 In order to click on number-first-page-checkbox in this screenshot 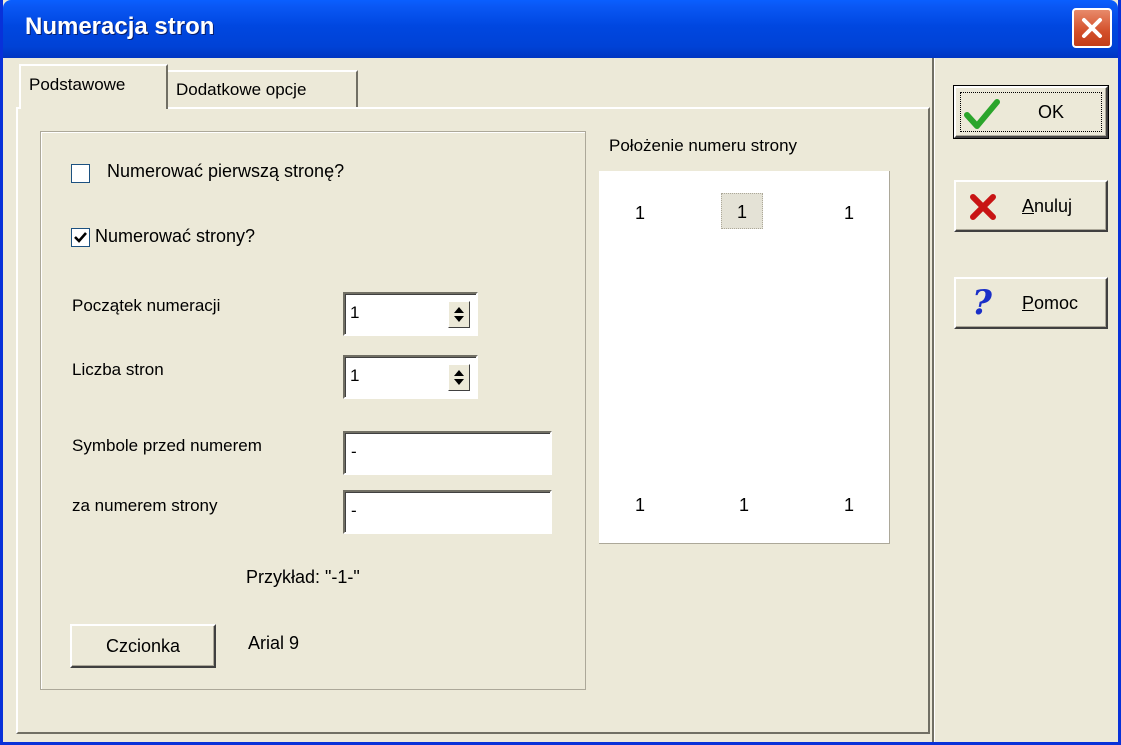, I will do `click(80, 173)`.